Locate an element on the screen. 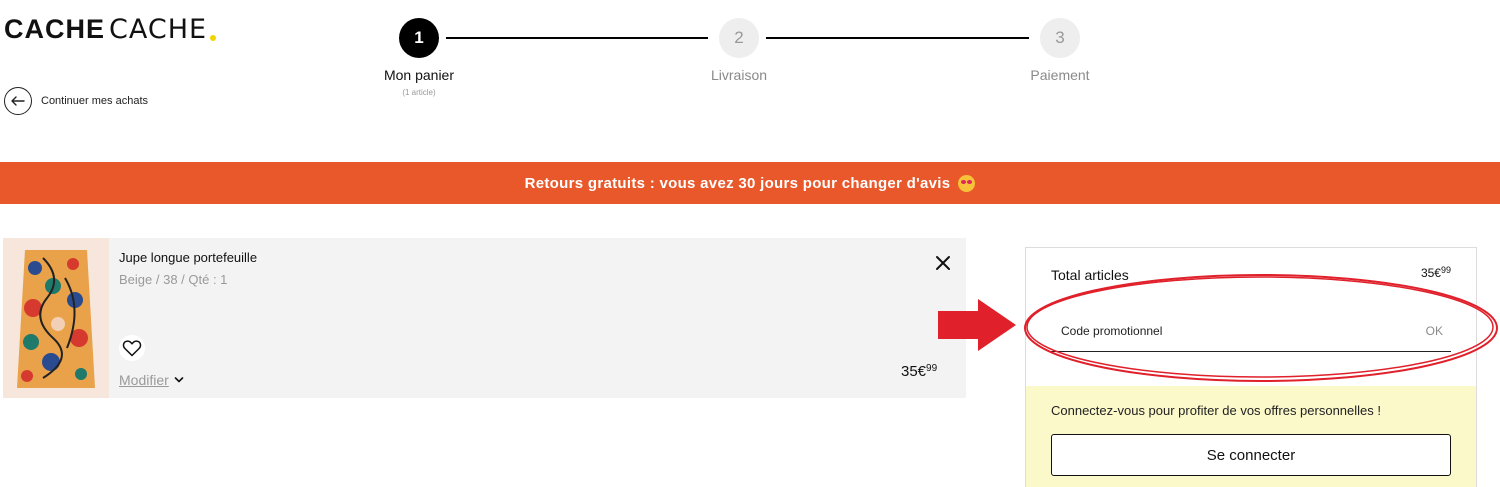 Image resolution: width=1500 pixels, height=487 pixels. modify-item-link: Modifier is located at coordinates (151, 380).